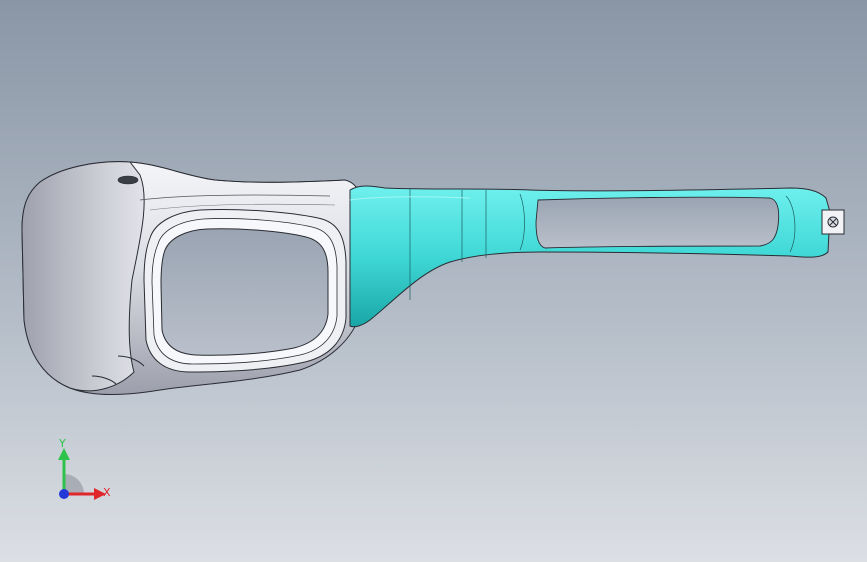 The image size is (867, 562). Describe the element at coordinates (82, 474) in the screenshot. I see `triad-icon` at that location.